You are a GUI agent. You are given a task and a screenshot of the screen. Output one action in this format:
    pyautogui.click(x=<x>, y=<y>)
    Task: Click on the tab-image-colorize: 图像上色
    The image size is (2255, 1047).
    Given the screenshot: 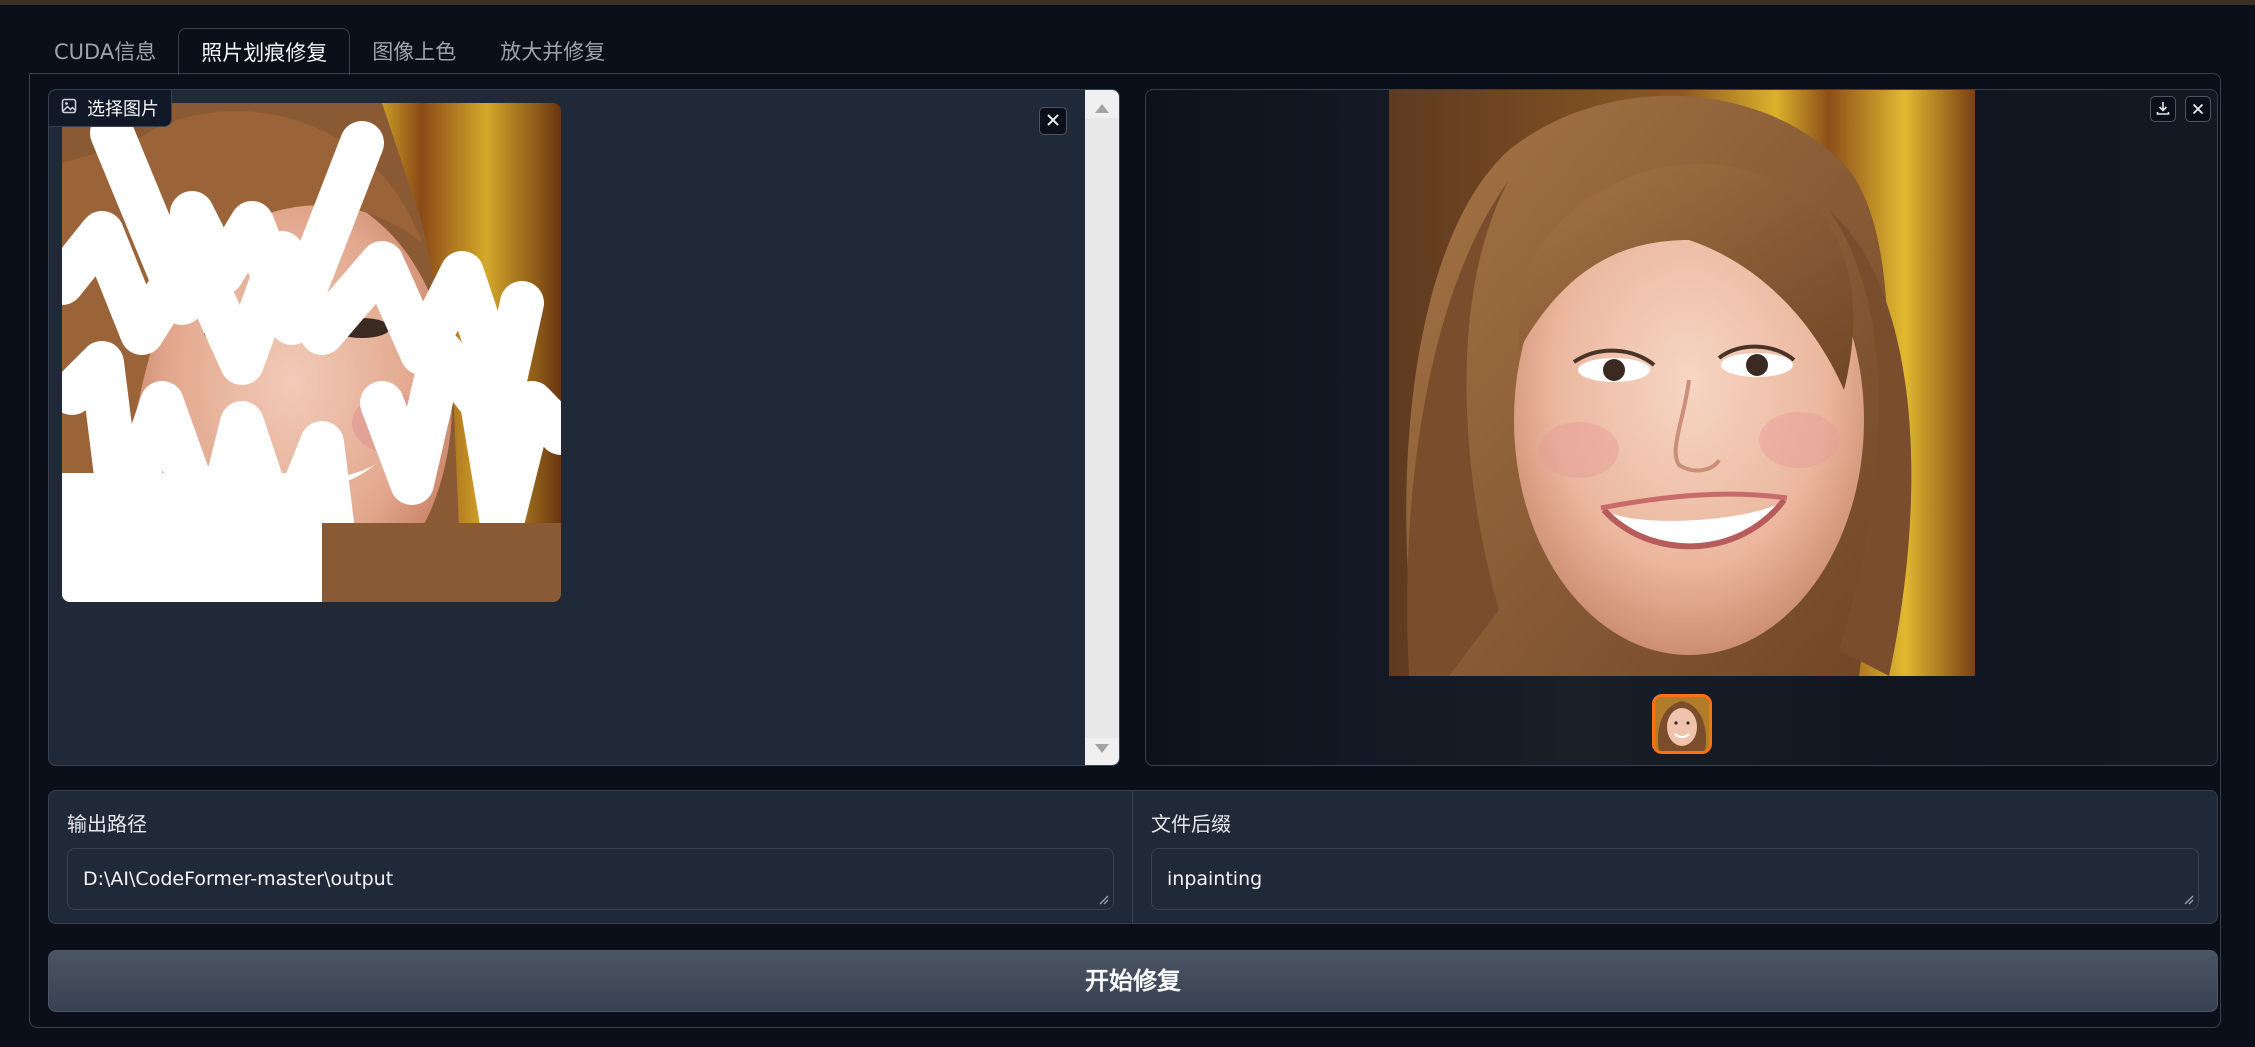 What is the action you would take?
    pyautogui.click(x=414, y=50)
    